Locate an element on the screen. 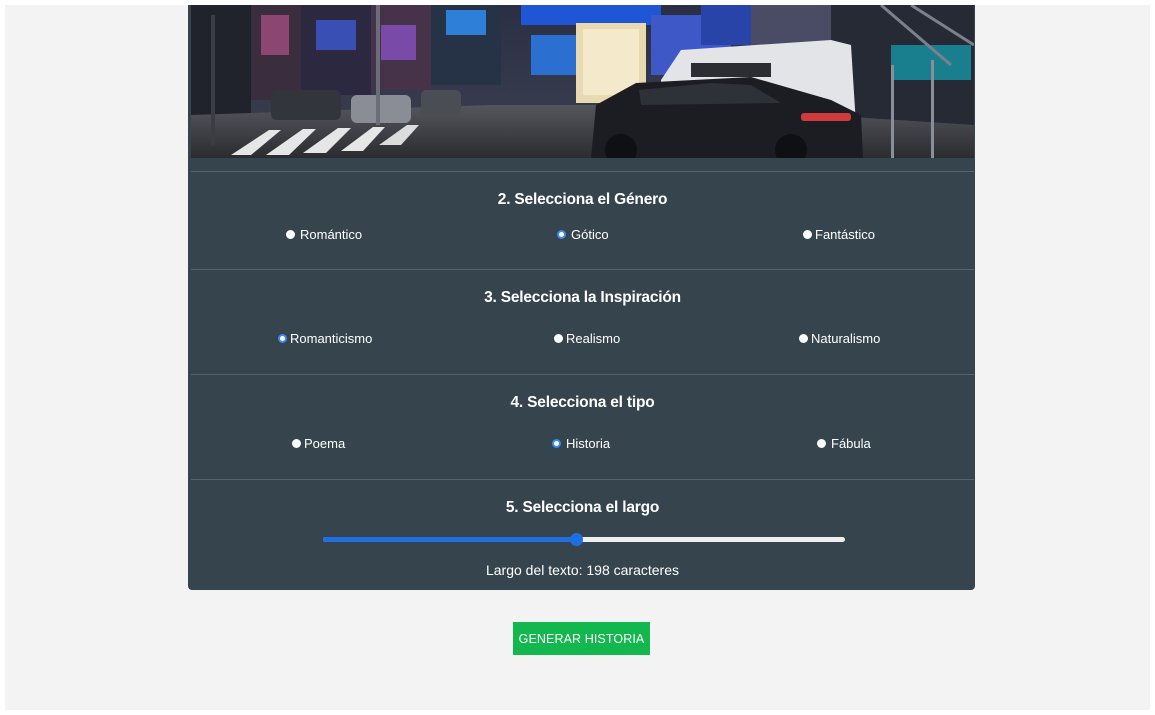 This screenshot has width=1155, height=715. type-option-historia: Historia is located at coordinates (581, 443).